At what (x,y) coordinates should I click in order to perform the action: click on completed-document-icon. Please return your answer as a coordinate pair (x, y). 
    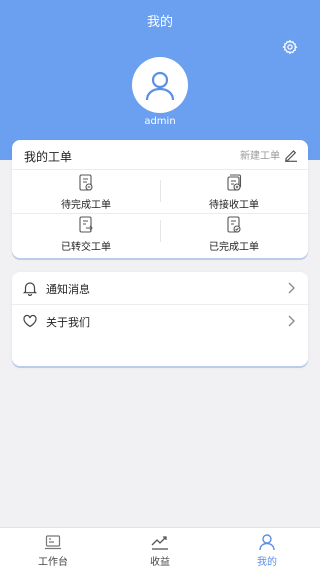
    Looking at the image, I should click on (234, 224).